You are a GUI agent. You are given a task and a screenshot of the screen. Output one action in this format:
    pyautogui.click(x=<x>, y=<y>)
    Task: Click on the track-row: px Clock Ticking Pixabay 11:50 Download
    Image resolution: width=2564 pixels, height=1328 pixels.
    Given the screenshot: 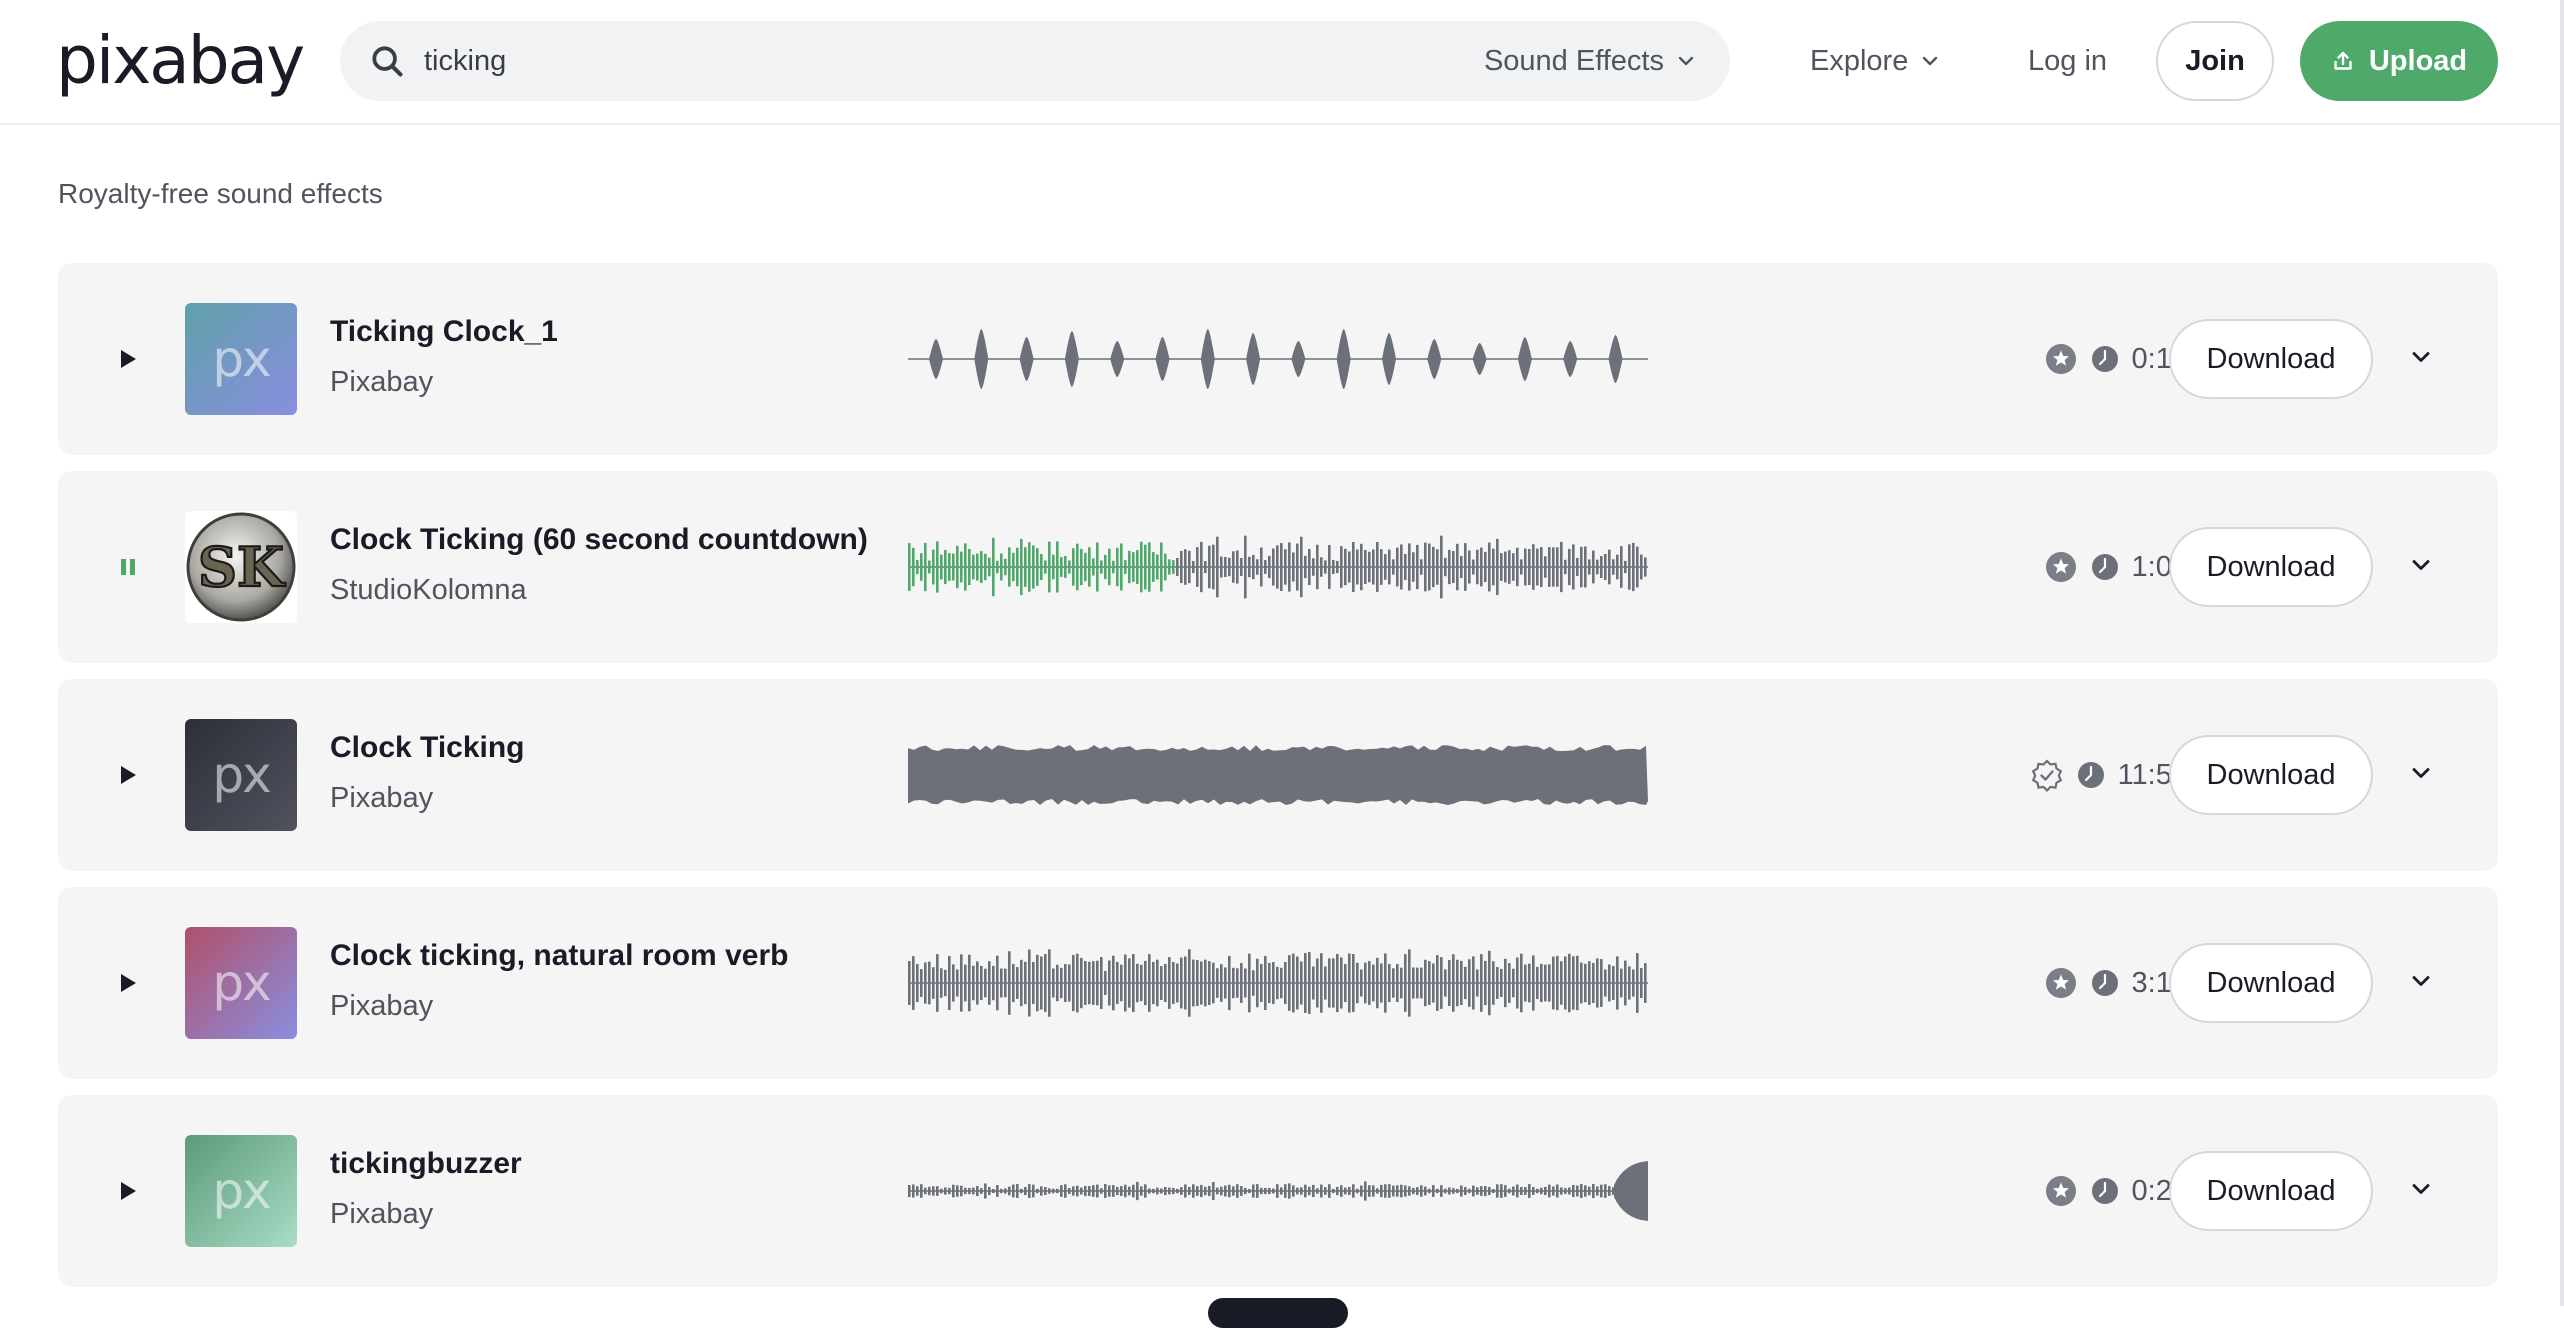 What is the action you would take?
    pyautogui.click(x=1278, y=775)
    